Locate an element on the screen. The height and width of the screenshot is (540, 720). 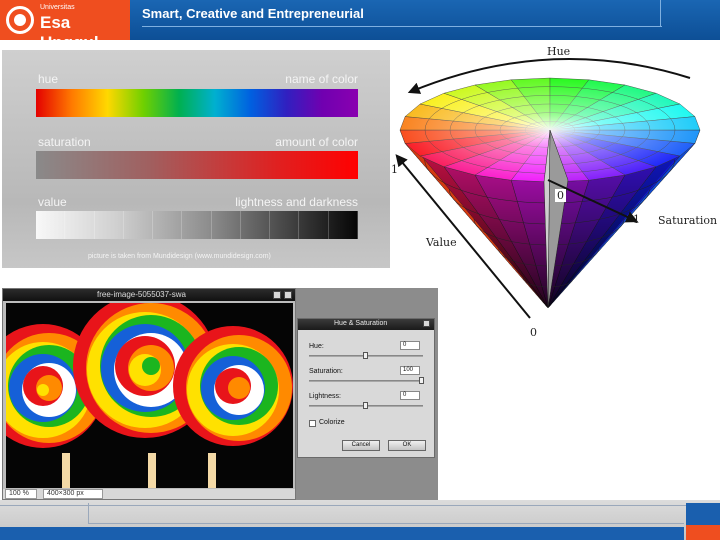
minimize-icon is located at coordinates (277, 295).